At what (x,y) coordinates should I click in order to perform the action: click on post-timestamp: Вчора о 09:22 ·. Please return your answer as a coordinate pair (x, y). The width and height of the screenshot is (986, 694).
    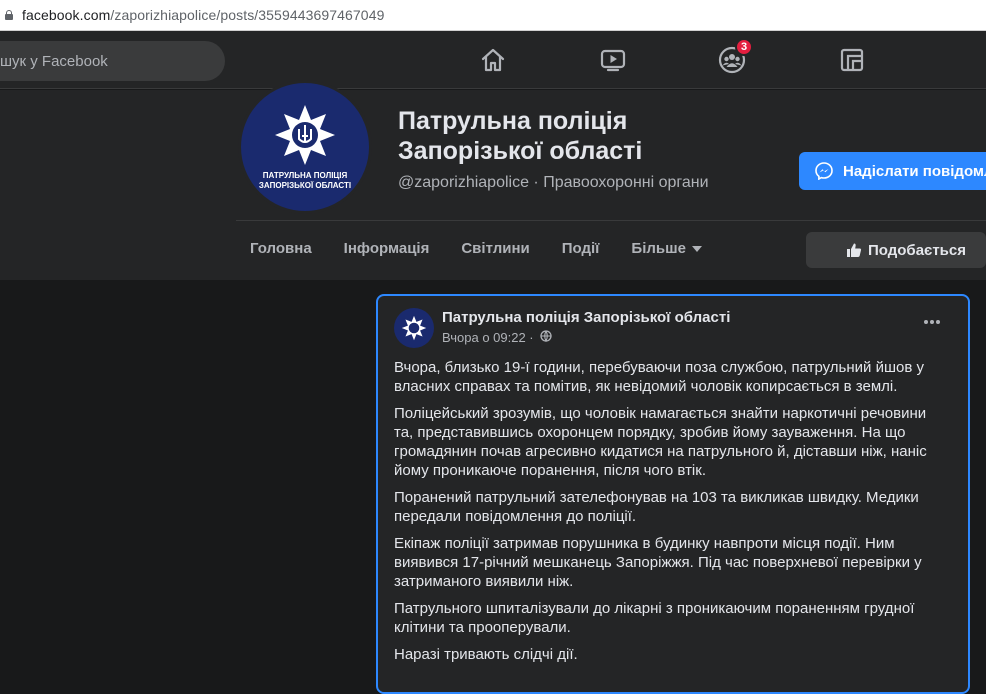
    Looking at the image, I should click on (497, 337).